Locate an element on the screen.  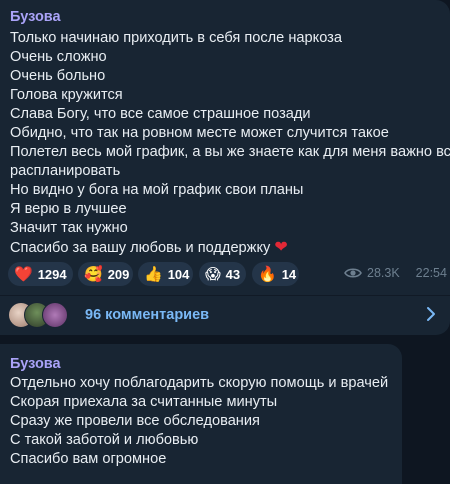
commenter-avatars is located at coordinates (43, 315).